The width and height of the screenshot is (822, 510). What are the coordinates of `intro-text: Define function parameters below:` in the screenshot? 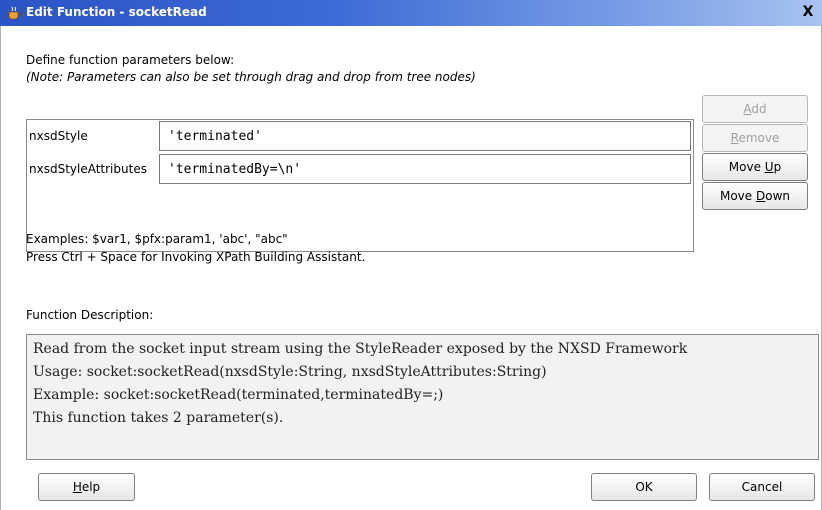 It's located at (130, 60).